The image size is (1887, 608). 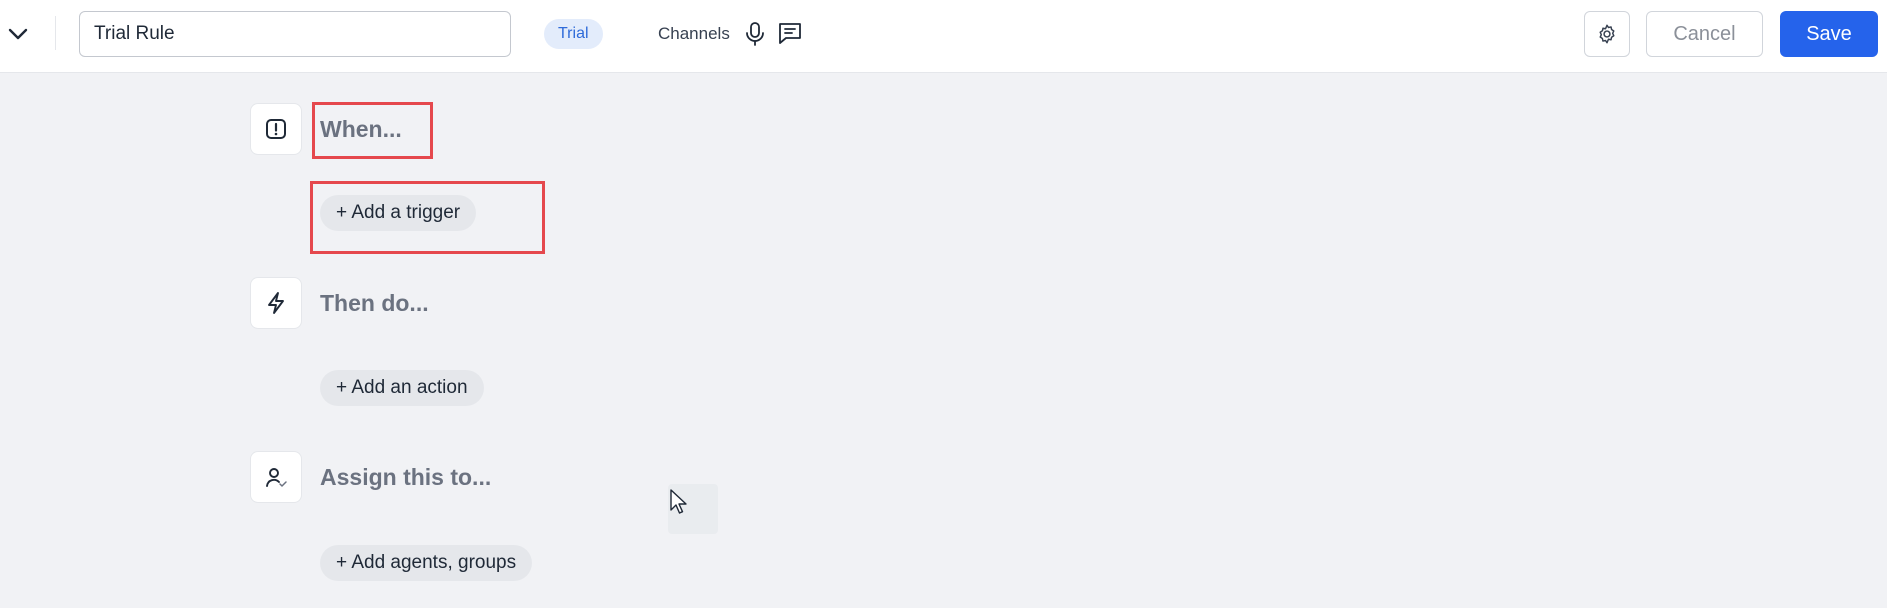 I want to click on user-check-icon, so click(x=276, y=477).